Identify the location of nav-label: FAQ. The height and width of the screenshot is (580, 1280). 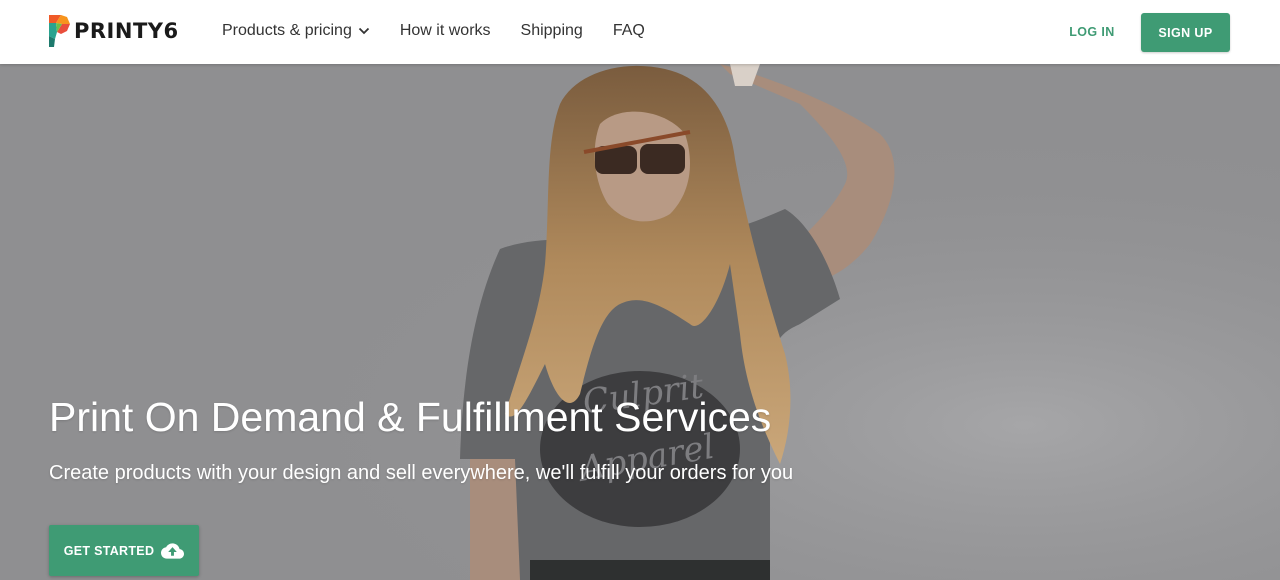
(628, 30).